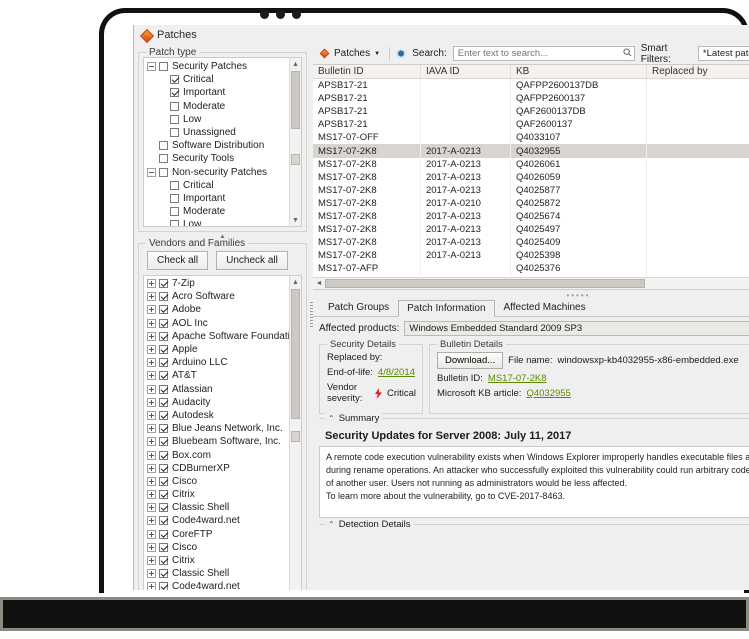 This screenshot has width=749, height=639. What do you see at coordinates (319, 283) in the screenshot?
I see `hscroll-left-icon: ◄` at bounding box center [319, 283].